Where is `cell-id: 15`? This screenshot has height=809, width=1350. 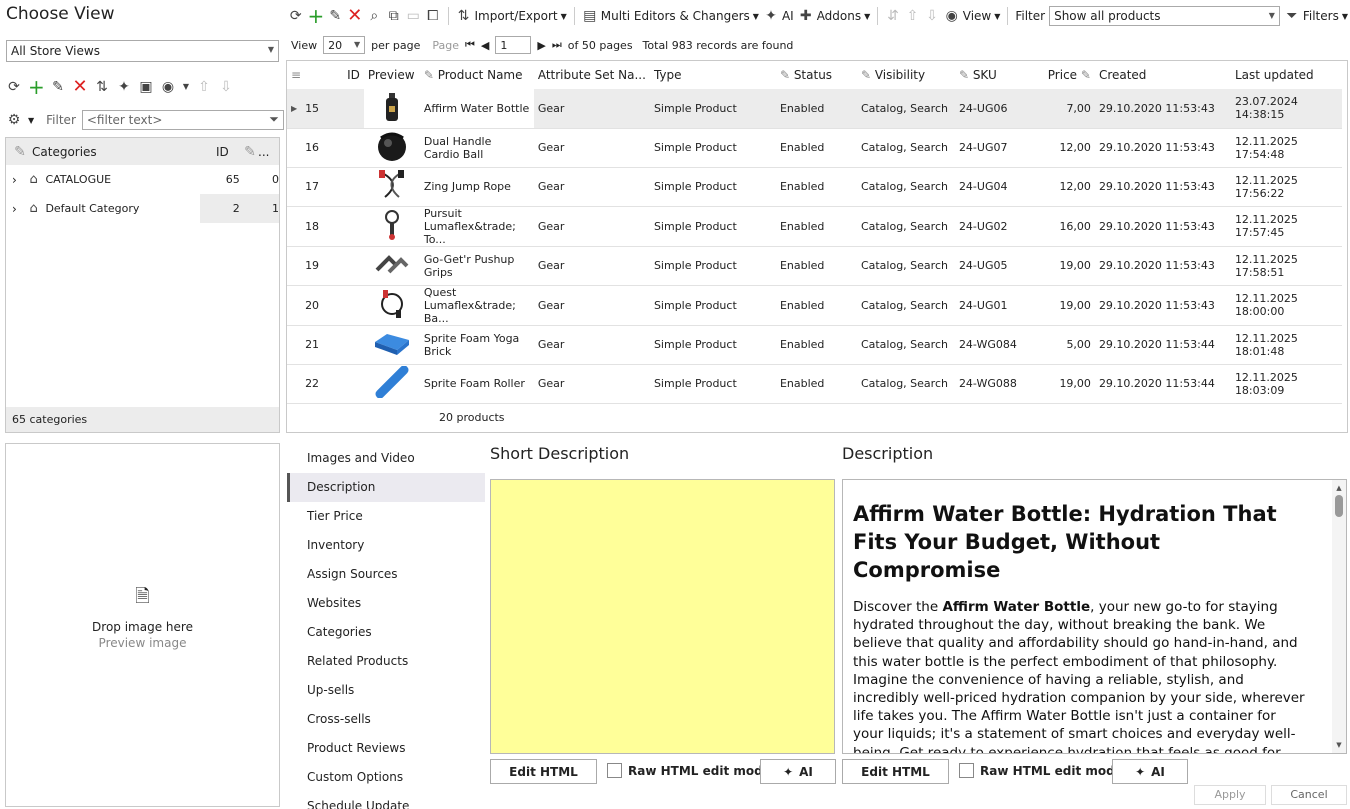 cell-id: 15 is located at coordinates (332, 109).